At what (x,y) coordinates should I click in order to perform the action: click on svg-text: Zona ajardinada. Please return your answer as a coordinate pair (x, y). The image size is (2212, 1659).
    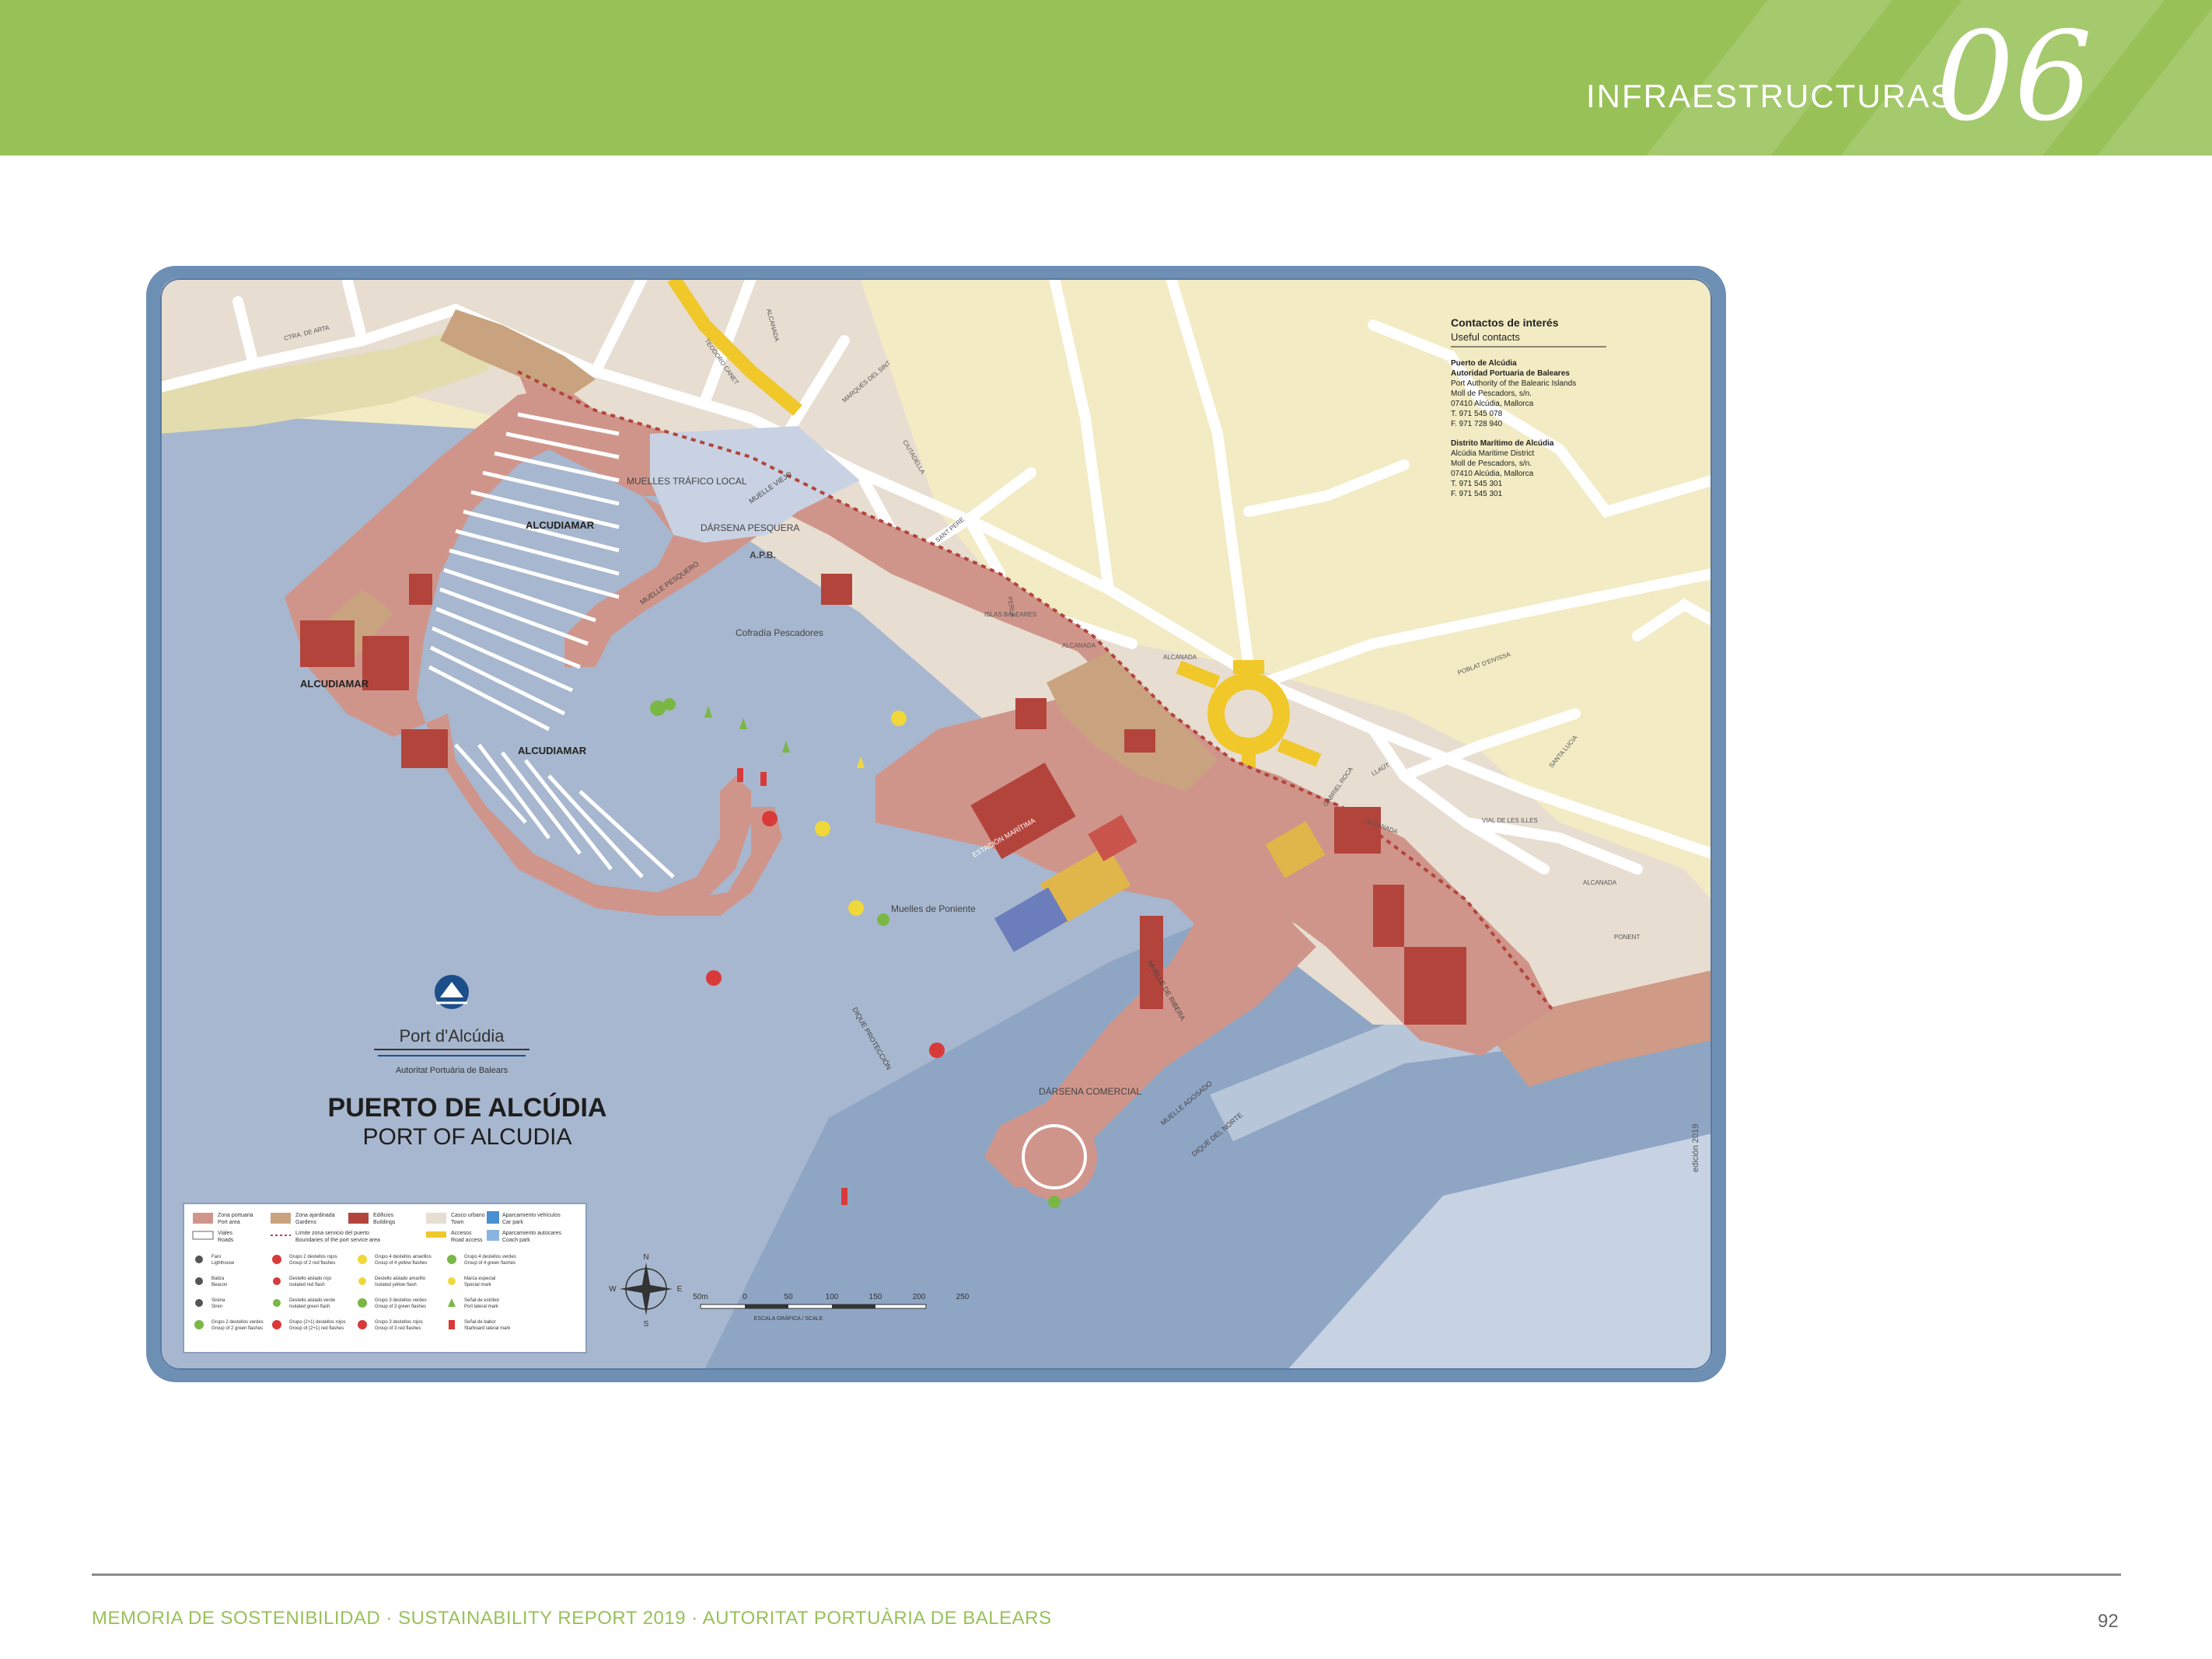
    Looking at the image, I should click on (315, 1215).